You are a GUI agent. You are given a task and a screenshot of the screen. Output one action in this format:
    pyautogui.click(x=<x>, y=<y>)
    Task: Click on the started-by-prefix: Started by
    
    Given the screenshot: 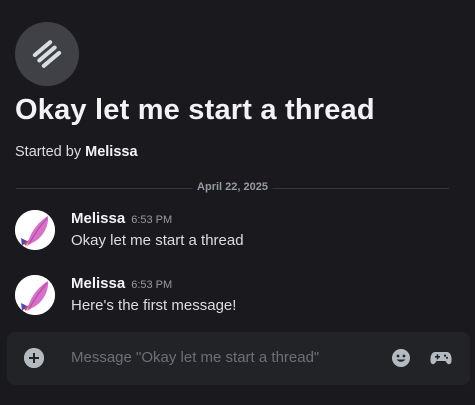 What is the action you would take?
    pyautogui.click(x=50, y=152)
    